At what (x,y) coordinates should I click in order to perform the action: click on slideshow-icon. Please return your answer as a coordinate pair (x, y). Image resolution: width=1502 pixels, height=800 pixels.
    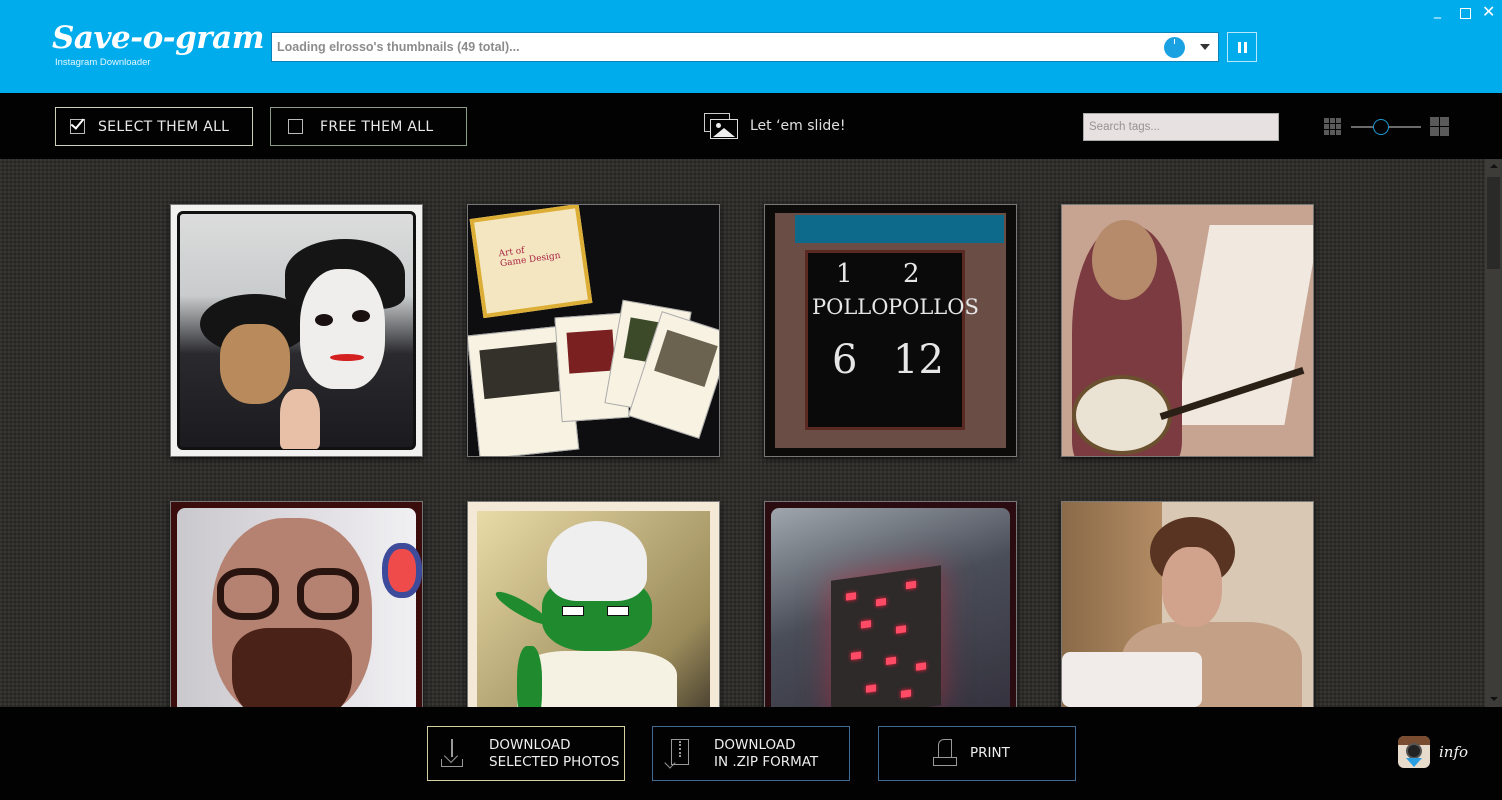
    Looking at the image, I should click on (721, 126).